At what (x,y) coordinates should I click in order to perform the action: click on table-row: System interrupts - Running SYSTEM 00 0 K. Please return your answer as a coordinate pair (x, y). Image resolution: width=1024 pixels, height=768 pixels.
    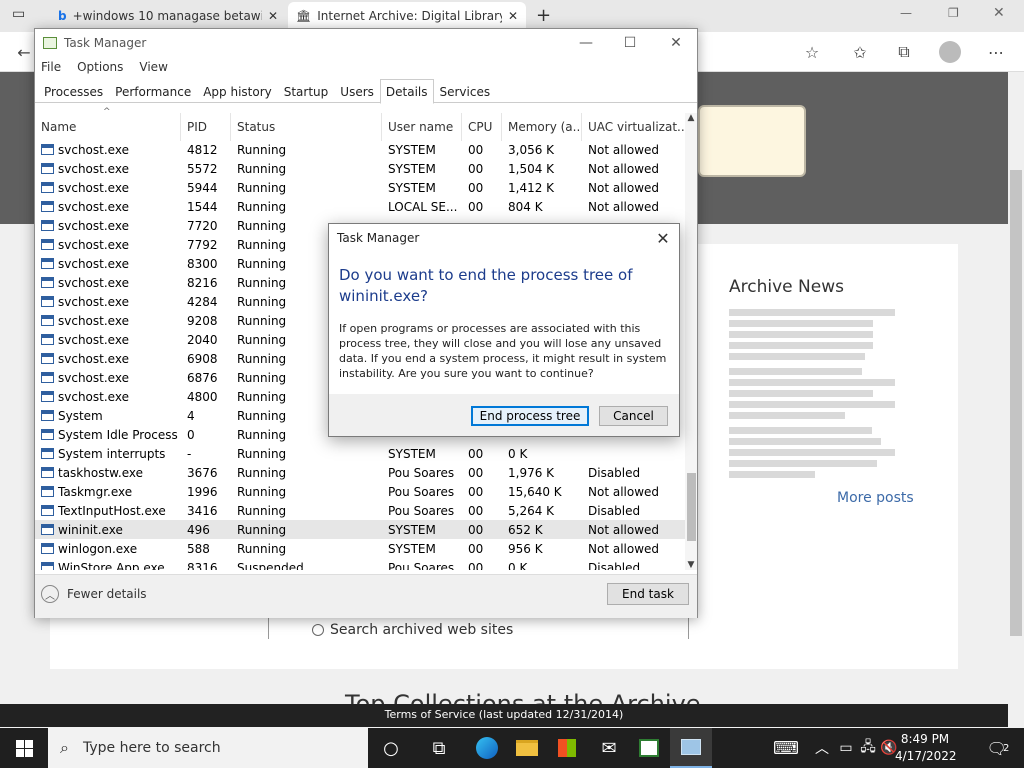
    Looking at the image, I should click on (360, 453).